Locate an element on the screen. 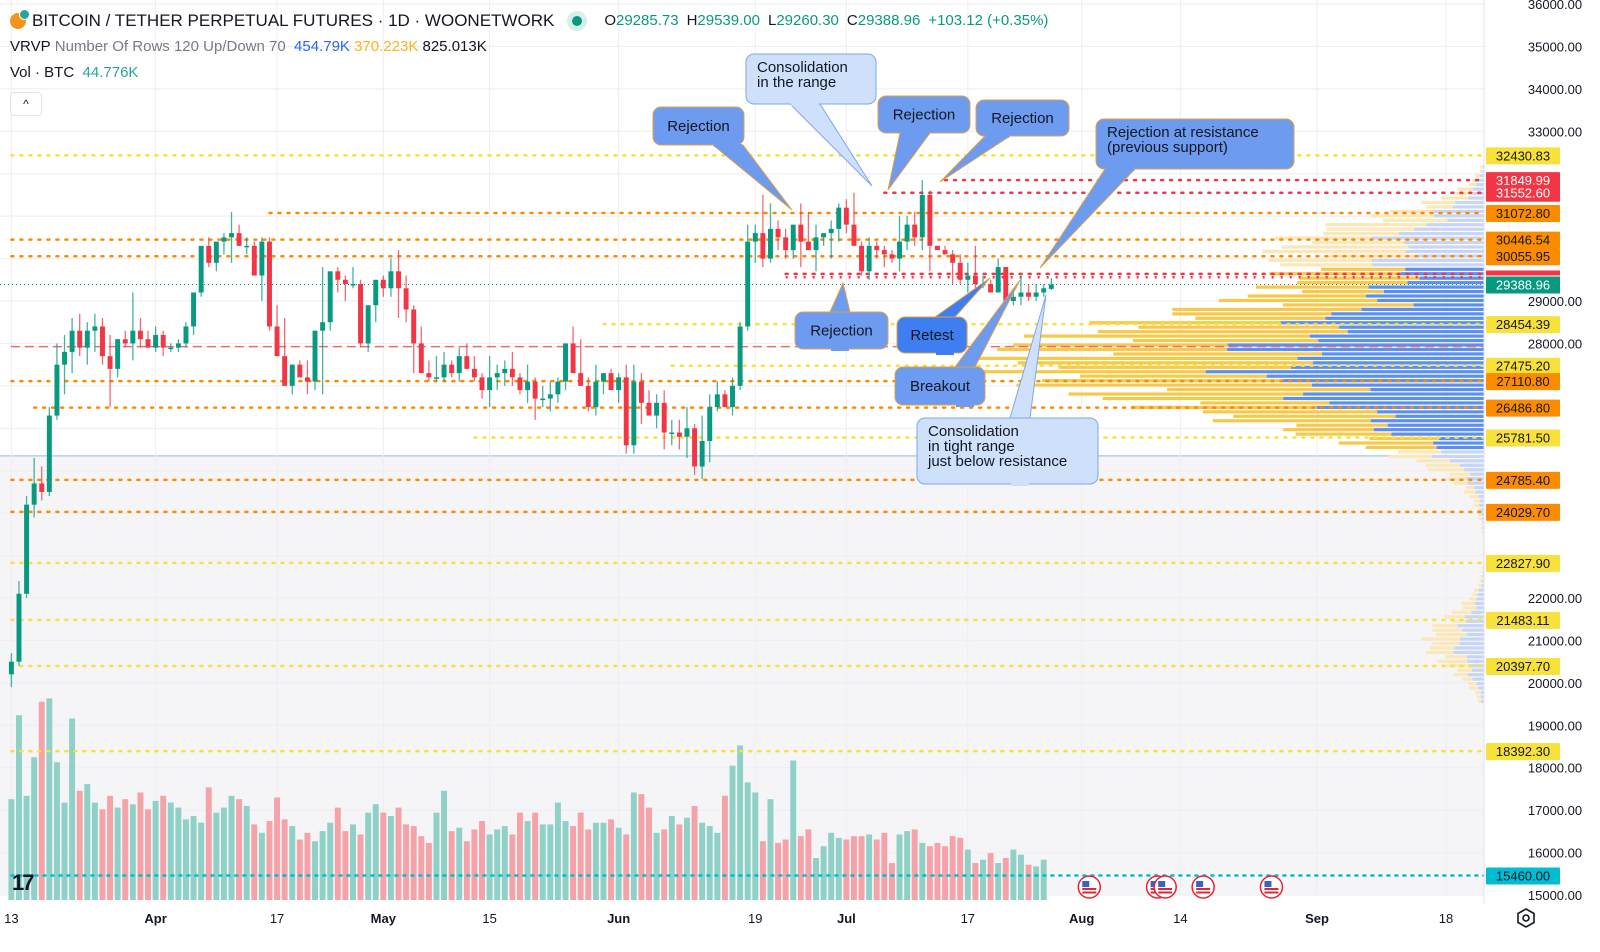  flag-canton is located at coordinates (1268, 884).